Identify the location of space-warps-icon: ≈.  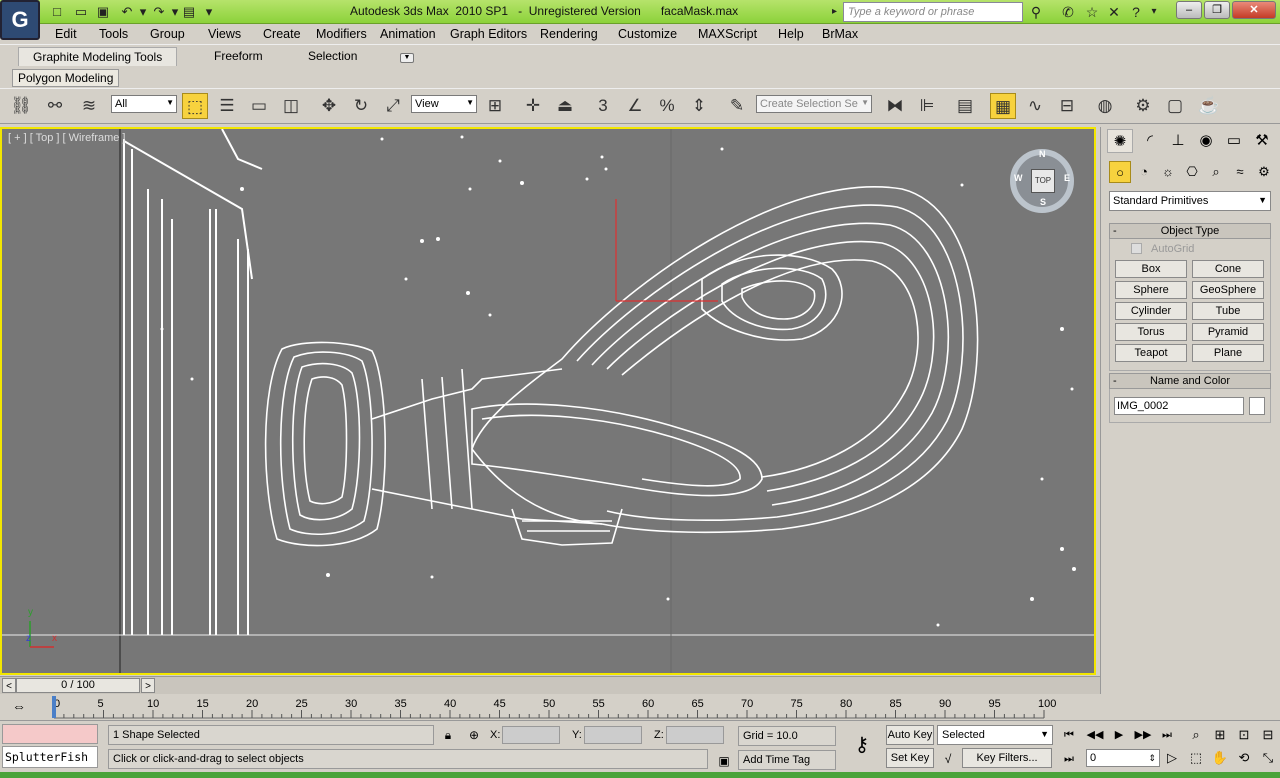
(1240, 172).